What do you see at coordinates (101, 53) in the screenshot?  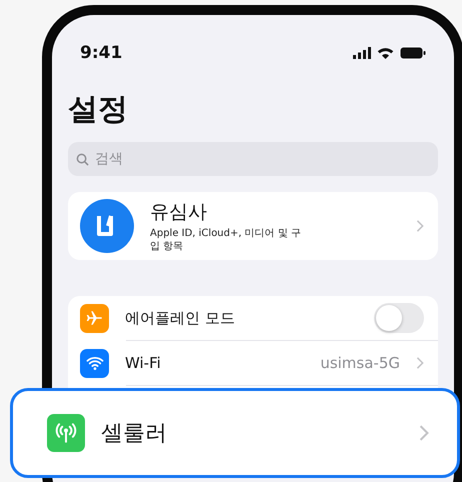 I see `status-time: 9:41` at bounding box center [101, 53].